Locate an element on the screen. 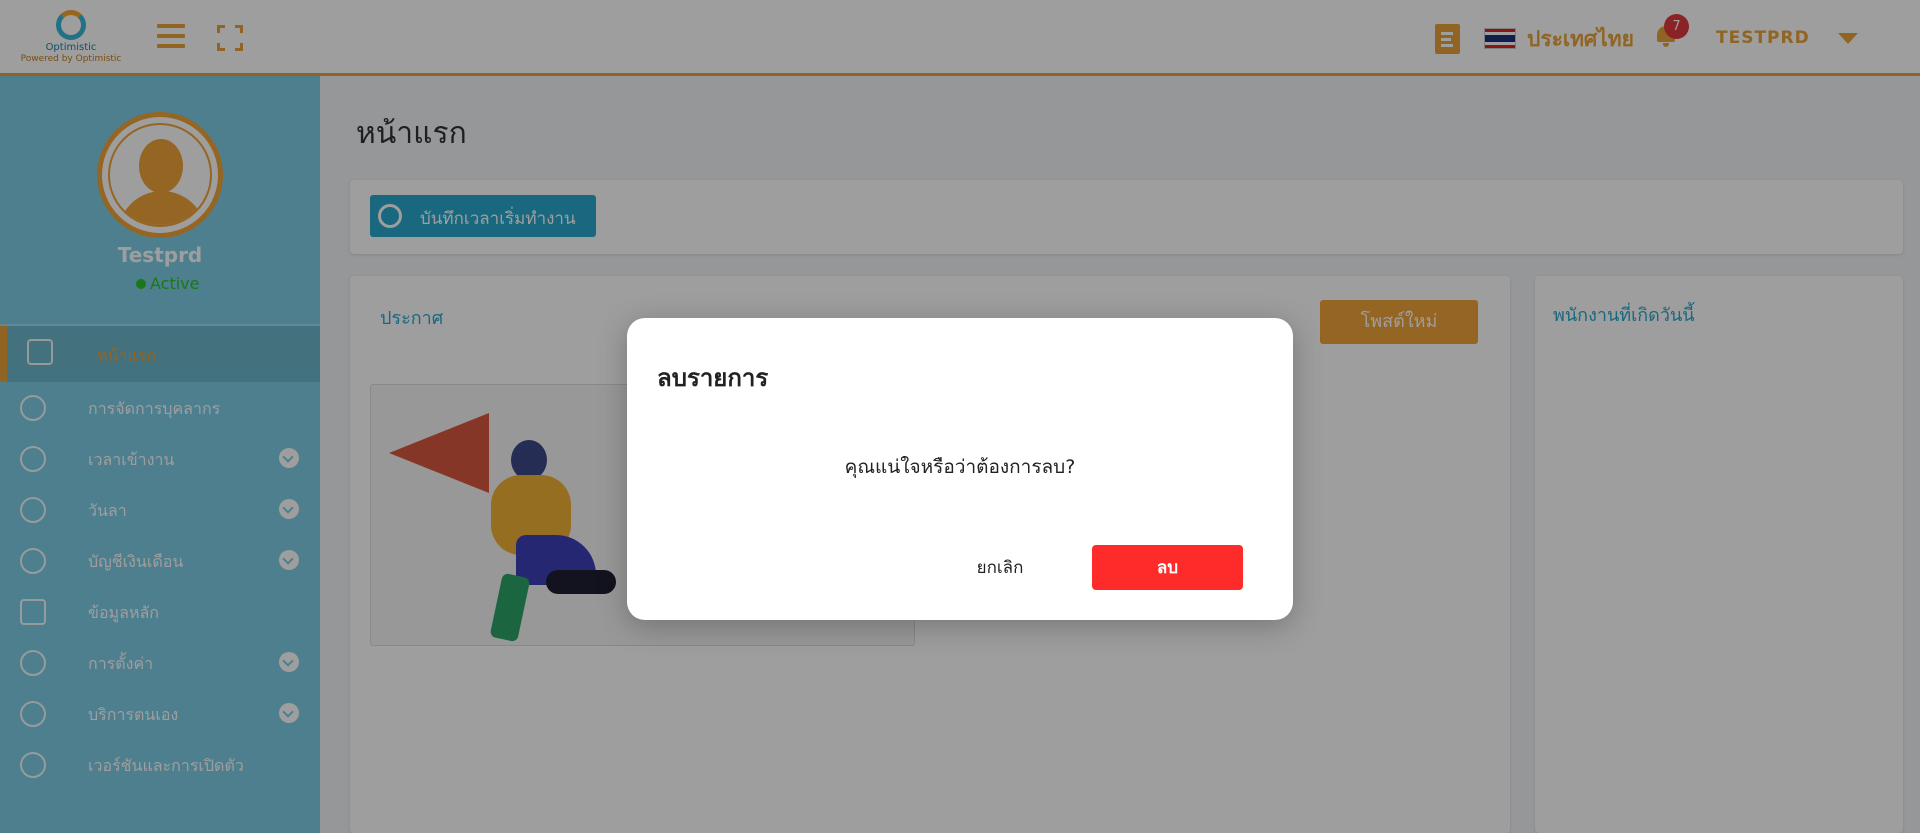 The width and height of the screenshot is (1920, 833). dialog-message: คุณแน่ใจหรือว่าต้องการลบ? is located at coordinates (960, 467).